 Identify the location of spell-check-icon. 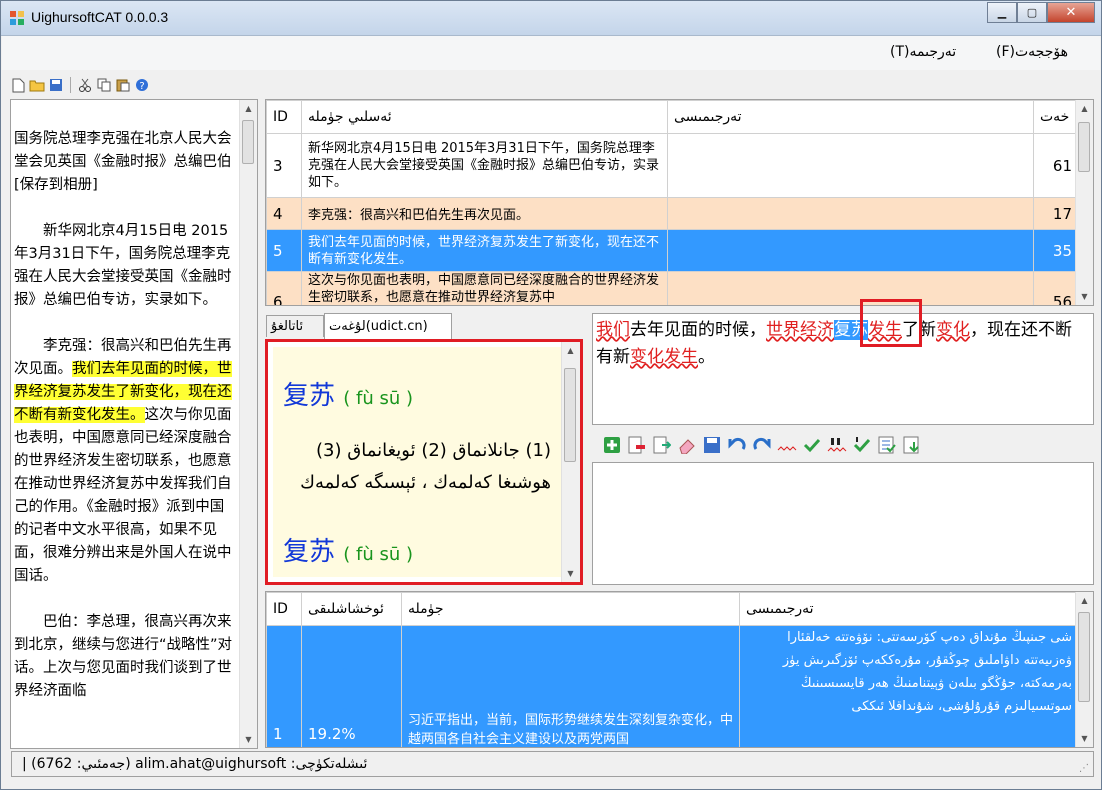
(837, 445).